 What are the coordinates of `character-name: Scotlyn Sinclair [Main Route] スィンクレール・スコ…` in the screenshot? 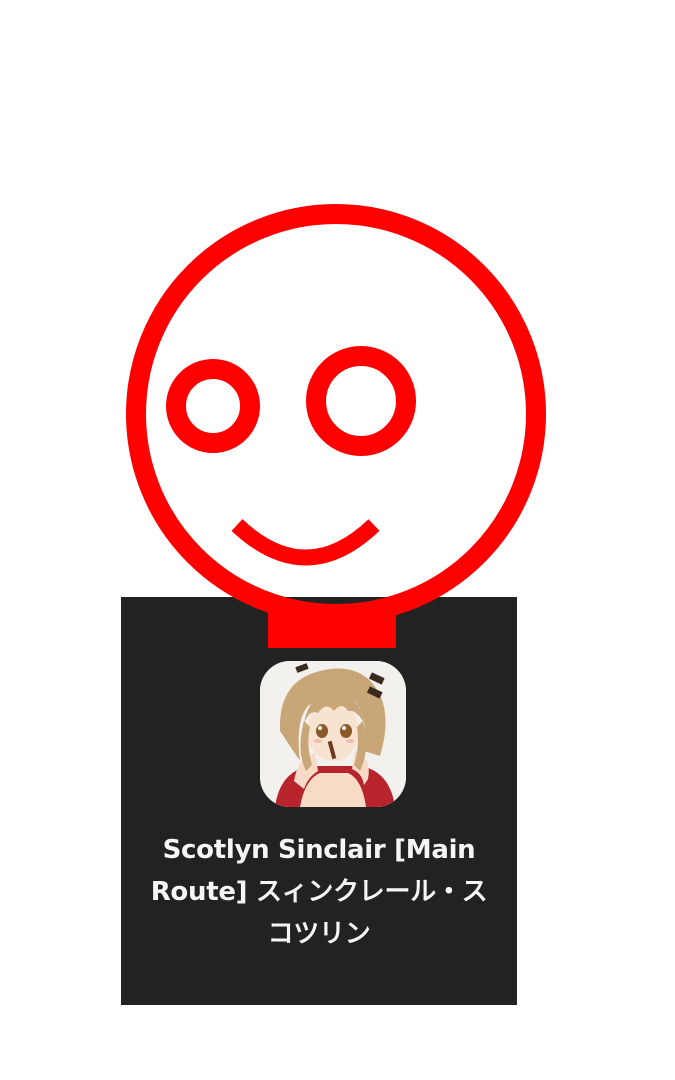 It's located at (319, 892).